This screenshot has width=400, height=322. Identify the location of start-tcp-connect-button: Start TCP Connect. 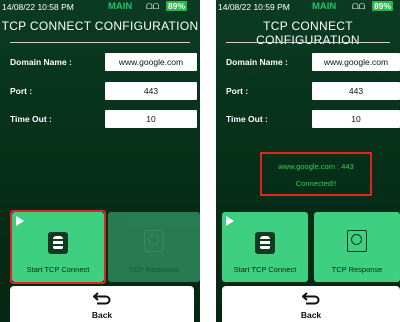
(265, 247).